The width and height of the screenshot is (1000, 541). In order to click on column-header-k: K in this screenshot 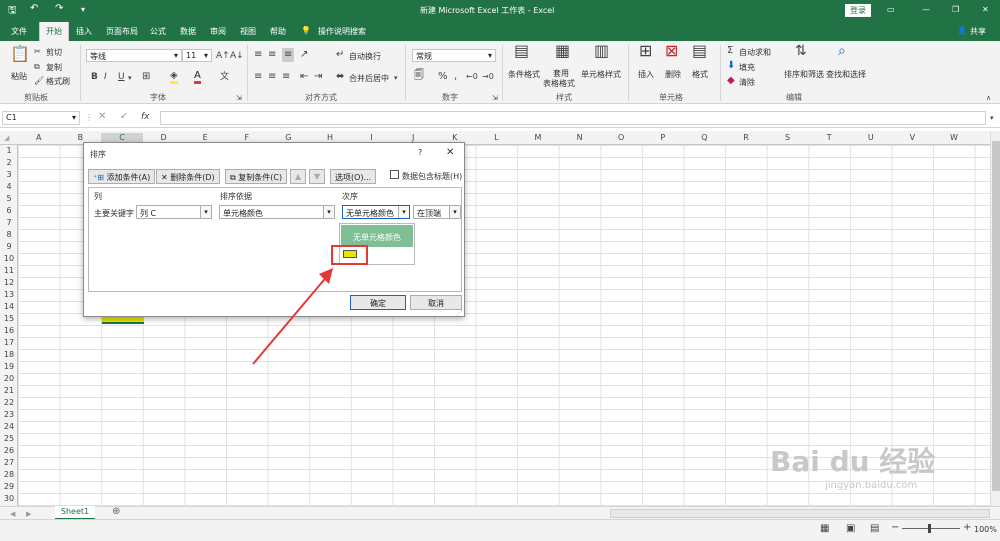, I will do `click(455, 137)`.